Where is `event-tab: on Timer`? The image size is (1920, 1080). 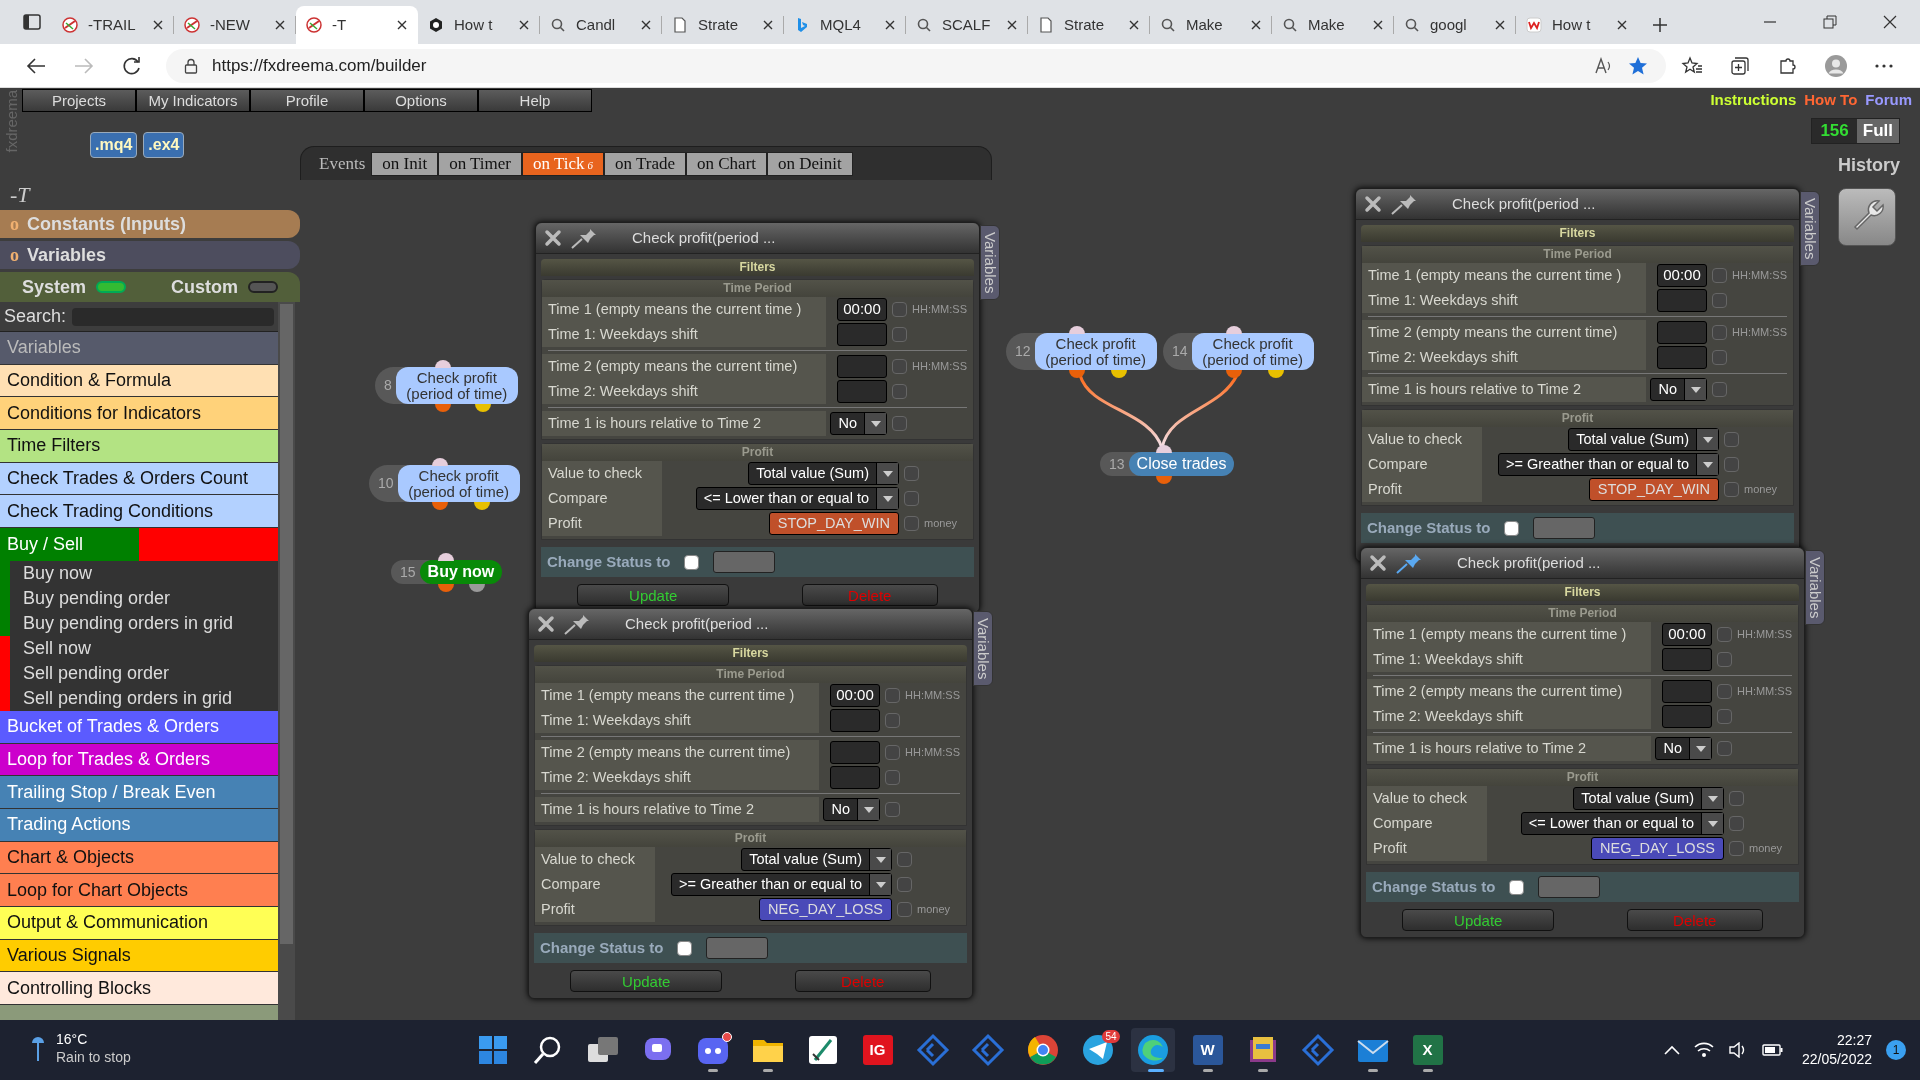 event-tab: on Timer is located at coordinates (480, 163).